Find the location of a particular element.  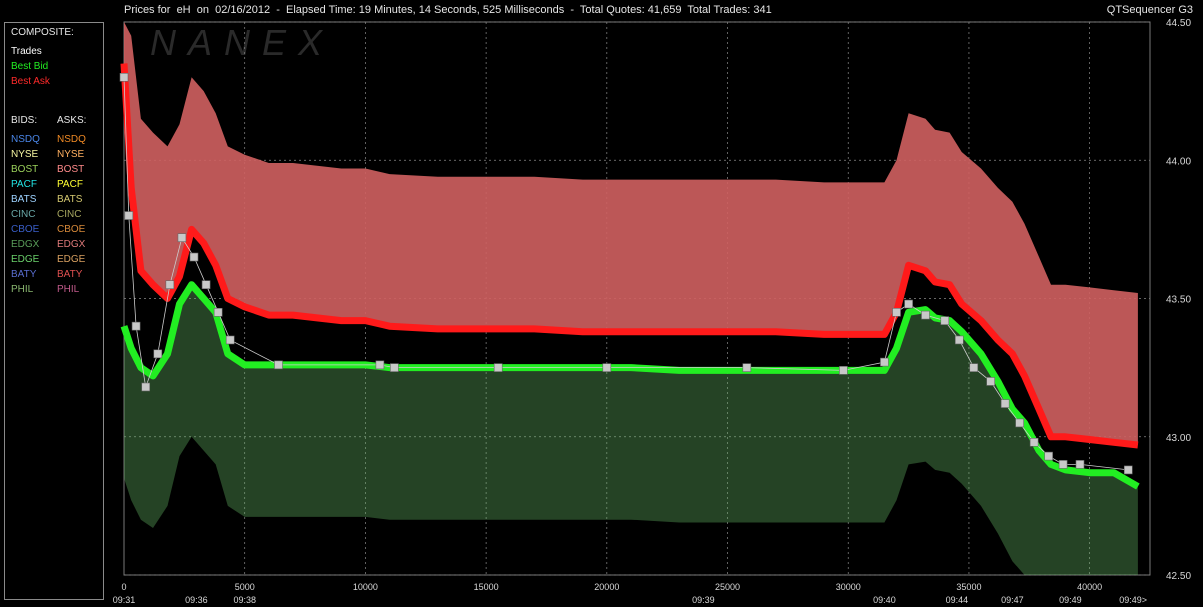

y-tick-label: 44.50 is located at coordinates (1178, 23).